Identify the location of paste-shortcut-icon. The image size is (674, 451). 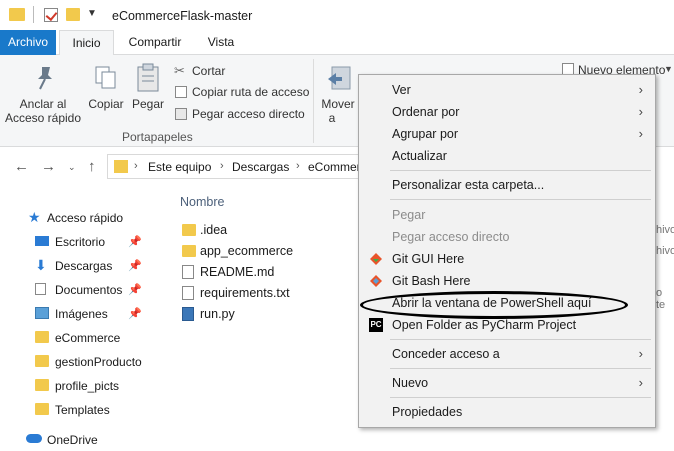
(181, 114).